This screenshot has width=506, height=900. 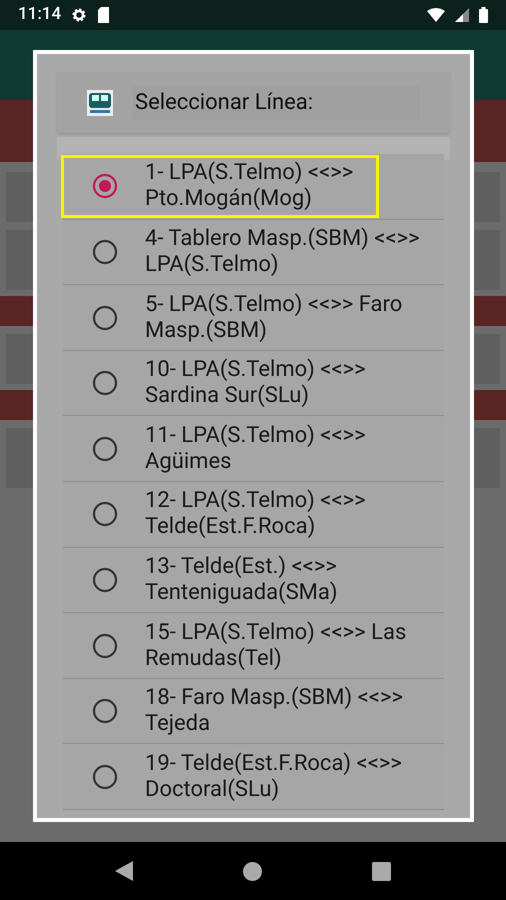 I want to click on option-label: 12- LPA(S.Telmo) <<>> Telde(Est.F.Roca), so click(x=256, y=514).